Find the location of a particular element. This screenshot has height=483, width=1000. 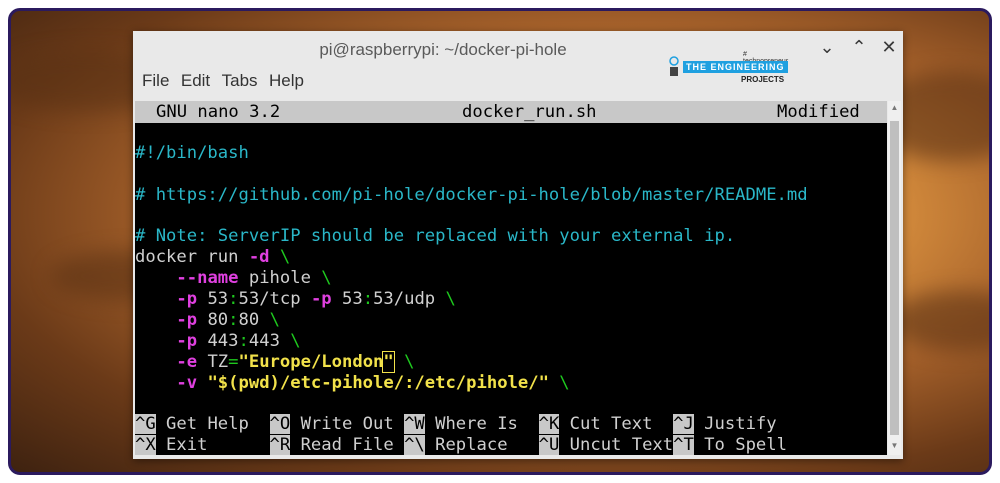

watermark-badge: THE ENGINEERING is located at coordinates (735, 67).